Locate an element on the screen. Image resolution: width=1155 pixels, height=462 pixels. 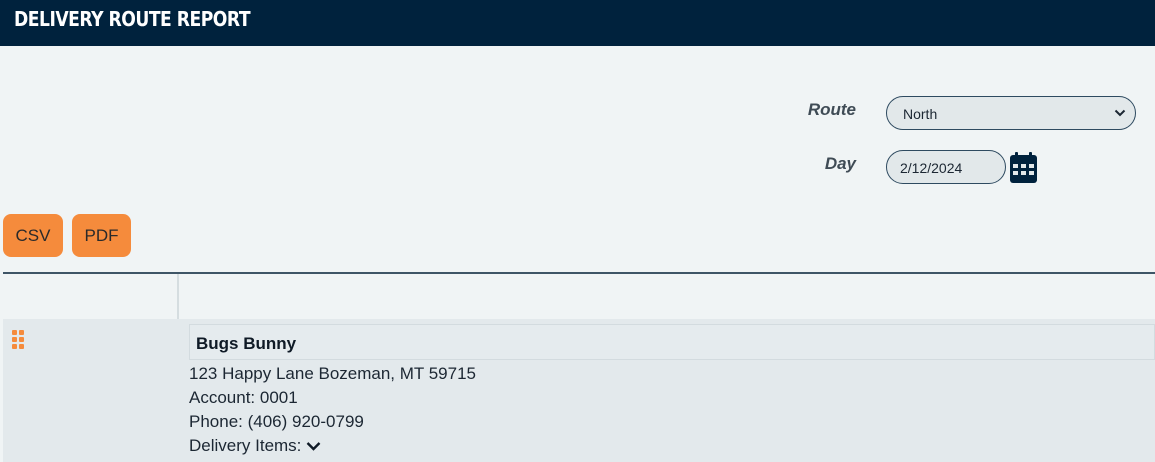
table-header-divider is located at coordinates (579, 273).